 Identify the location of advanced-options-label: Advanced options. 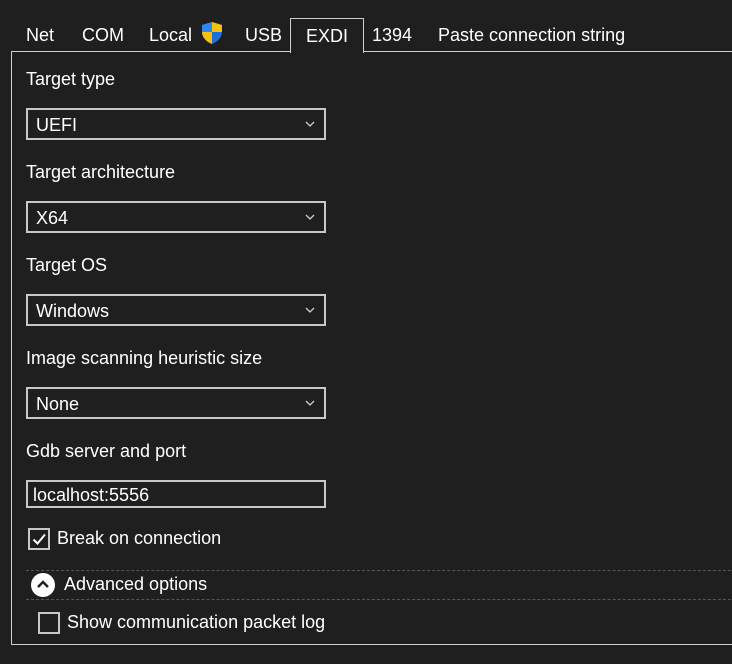
(136, 584).